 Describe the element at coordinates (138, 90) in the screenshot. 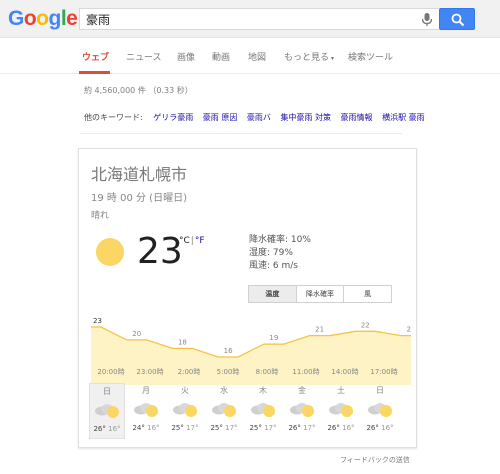

I see `result-stats: 約 4,560,000 件 （0.33 秒）` at that location.